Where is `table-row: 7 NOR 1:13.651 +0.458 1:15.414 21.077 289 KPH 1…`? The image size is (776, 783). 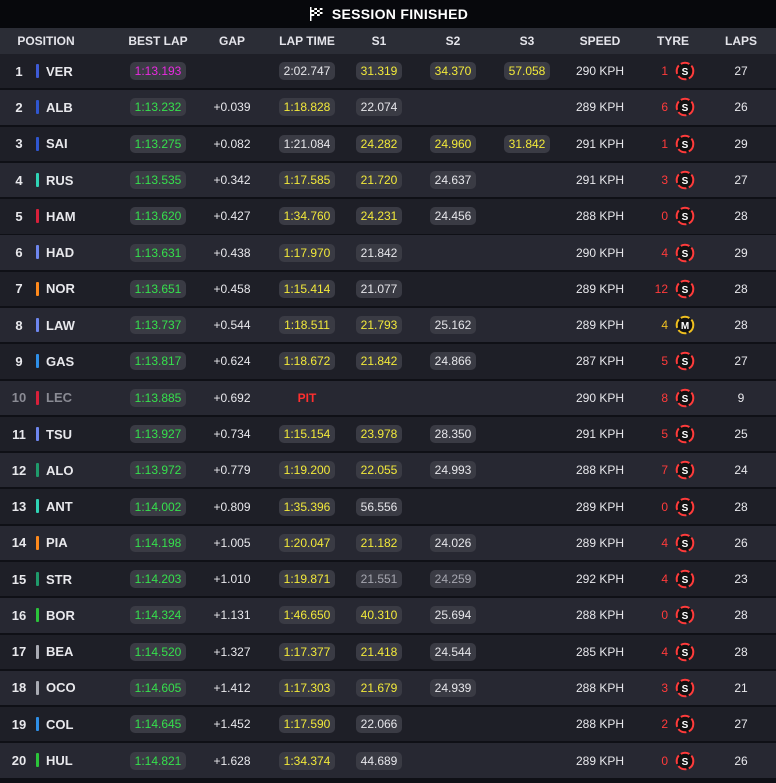 table-row: 7 NOR 1:13.651 +0.458 1:15.414 21.077 289 KPH 1… is located at coordinates (388, 289).